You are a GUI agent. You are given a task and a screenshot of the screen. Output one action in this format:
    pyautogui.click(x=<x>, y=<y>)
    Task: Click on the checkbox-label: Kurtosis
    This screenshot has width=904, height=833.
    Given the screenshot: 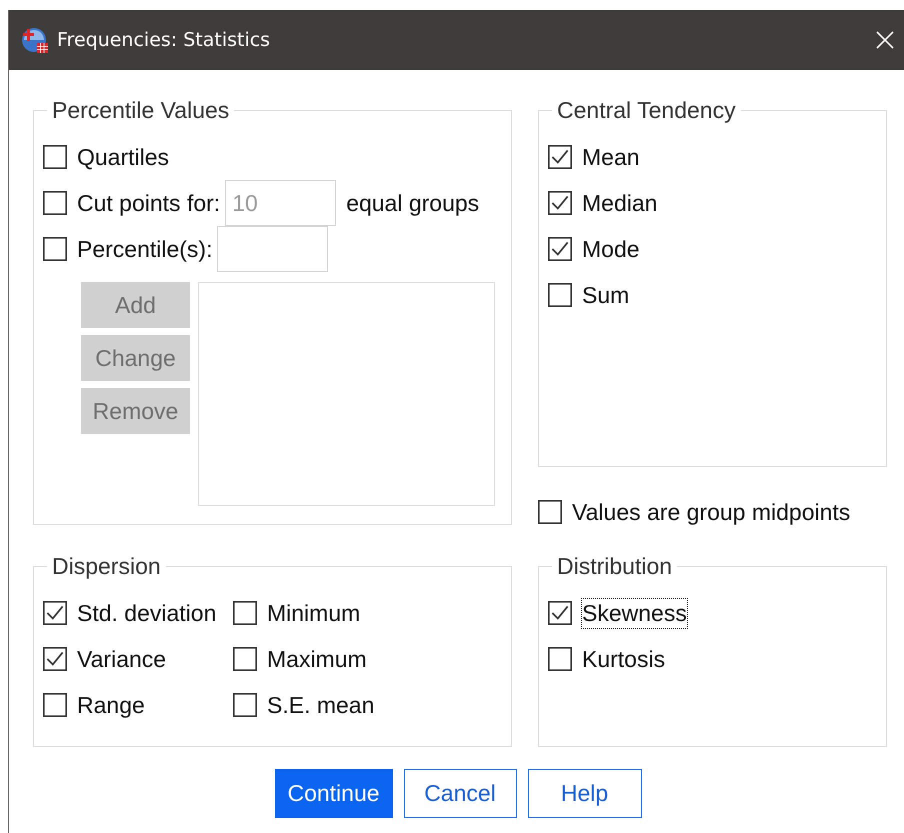 What is the action you would take?
    pyautogui.click(x=623, y=659)
    